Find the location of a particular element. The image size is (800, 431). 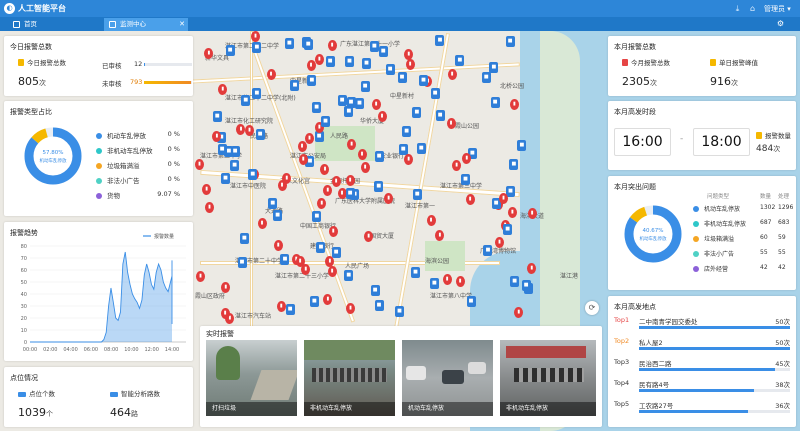

refresh-icon: ⟳ is located at coordinates (592, 308).